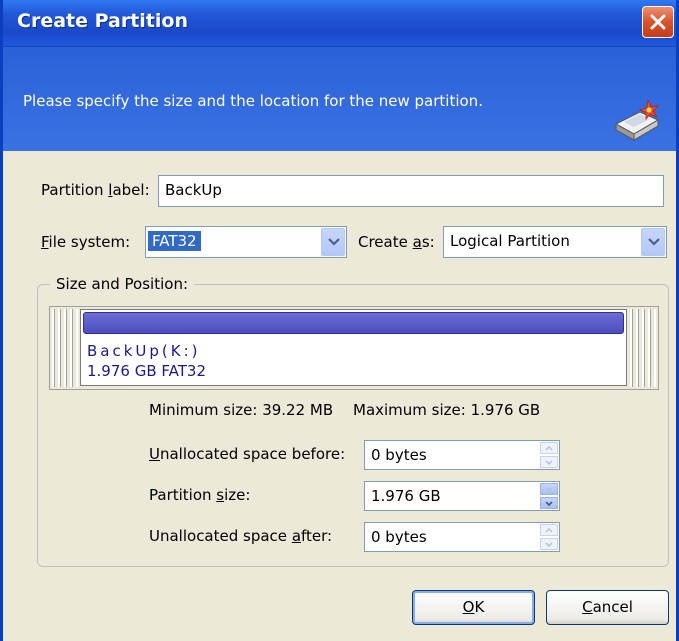  I want to click on disk-map-left-space, so click(65, 348).